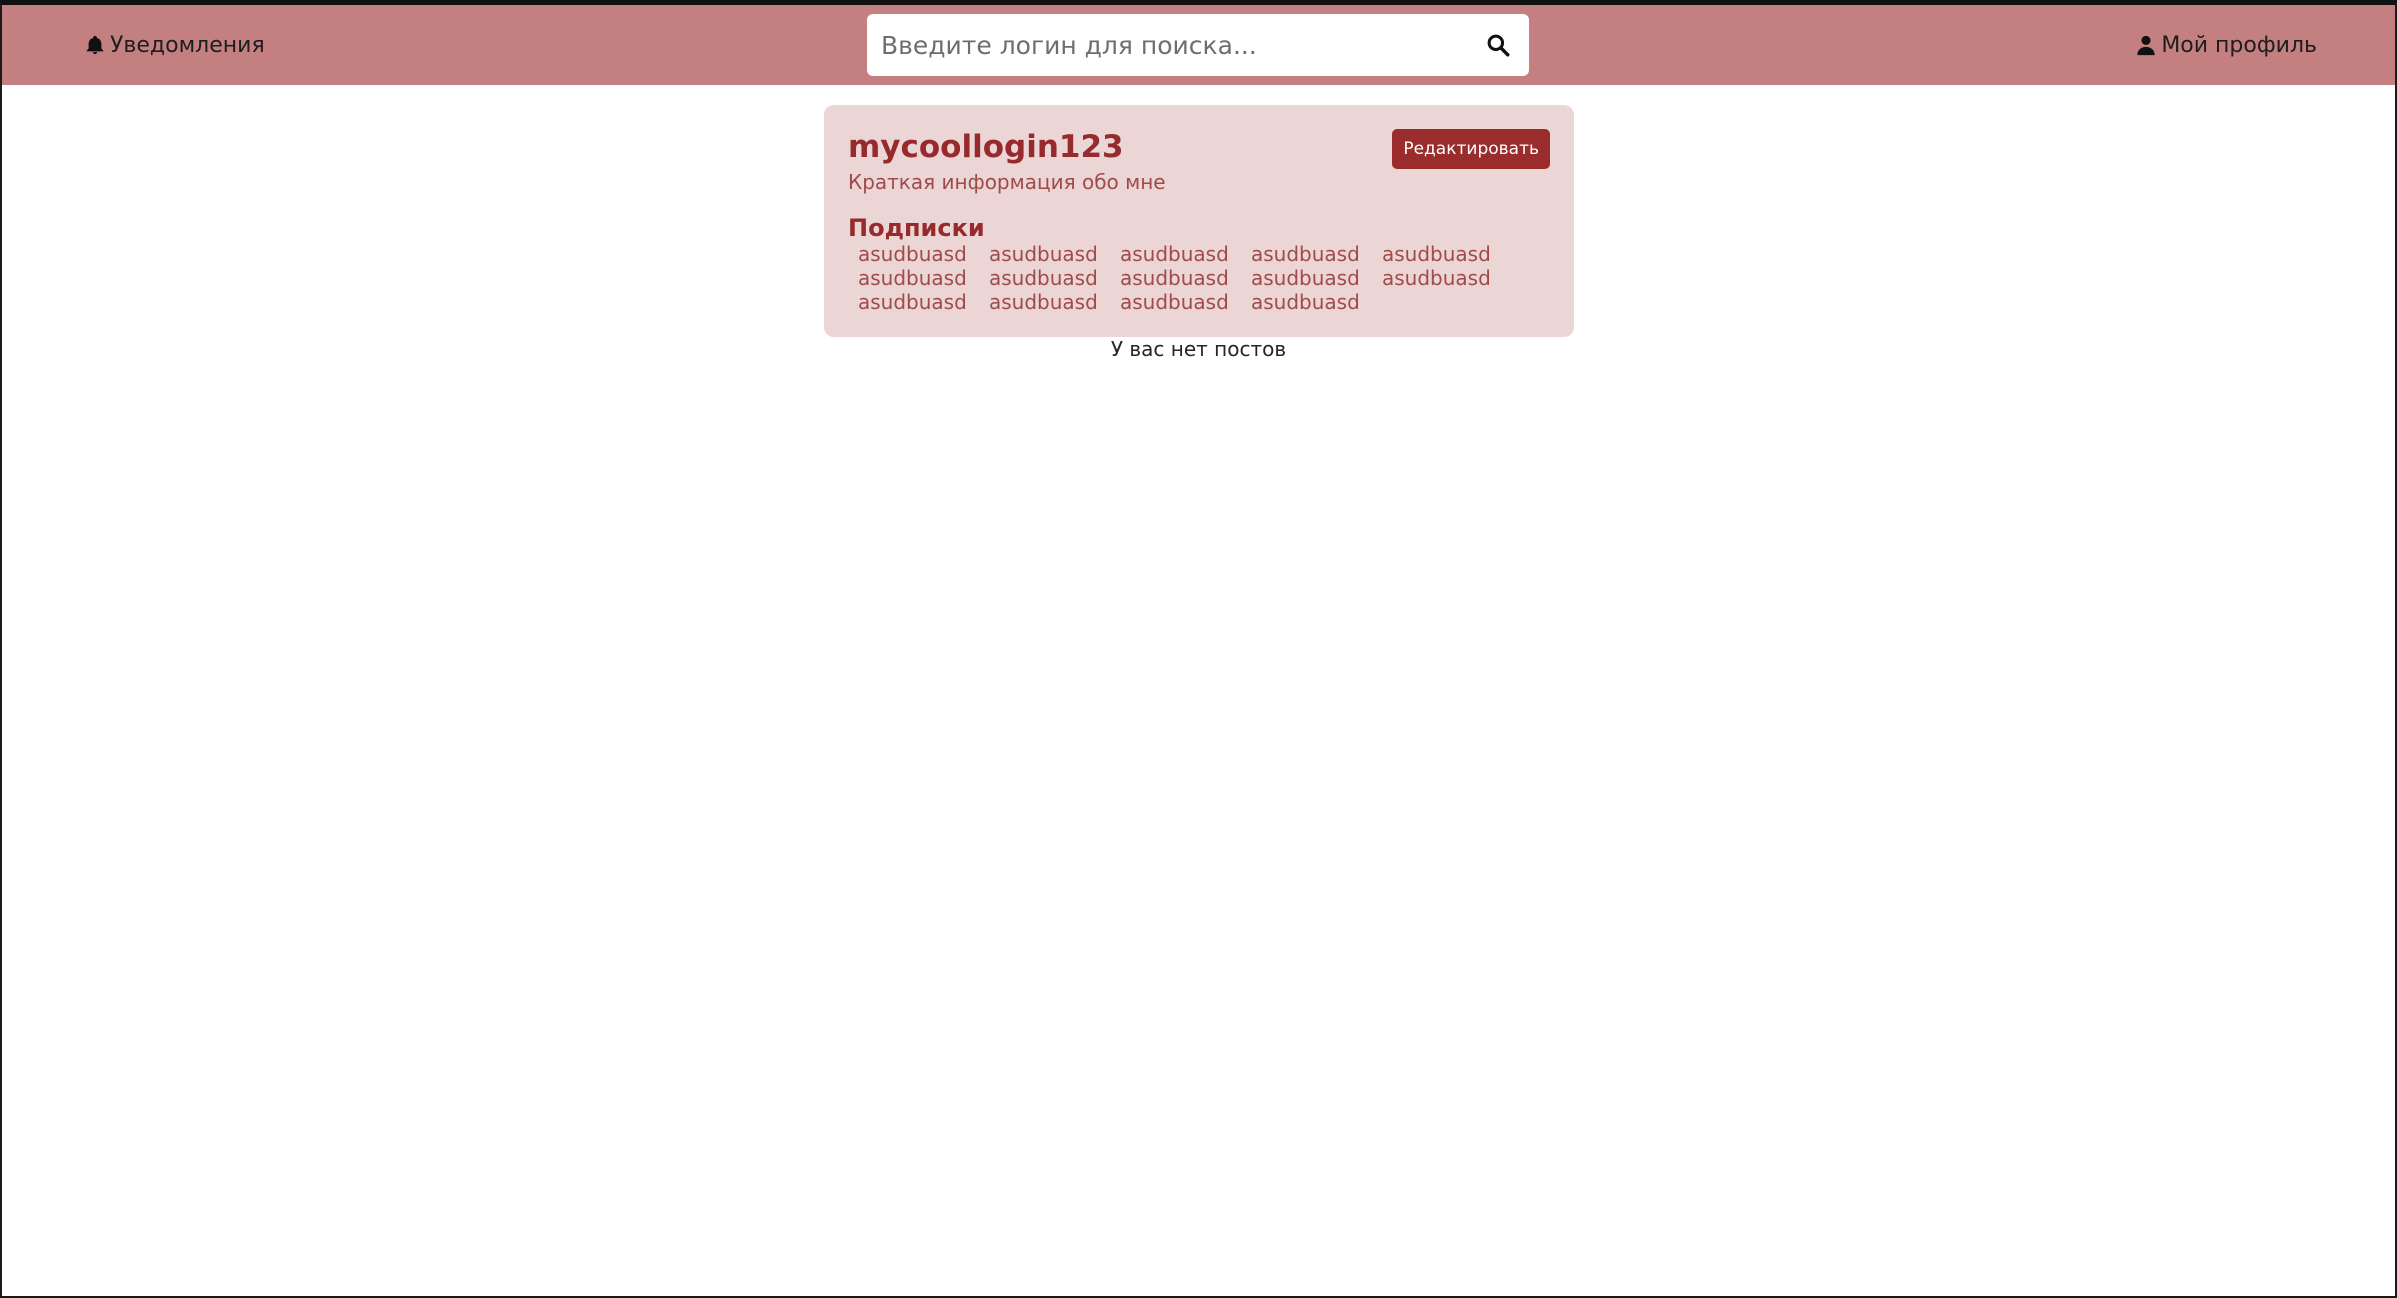 This screenshot has width=2397, height=1298. I want to click on bell-icon, so click(95, 45).